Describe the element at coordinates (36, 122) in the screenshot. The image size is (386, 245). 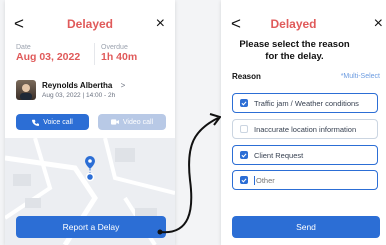
I see `phone-icon` at that location.